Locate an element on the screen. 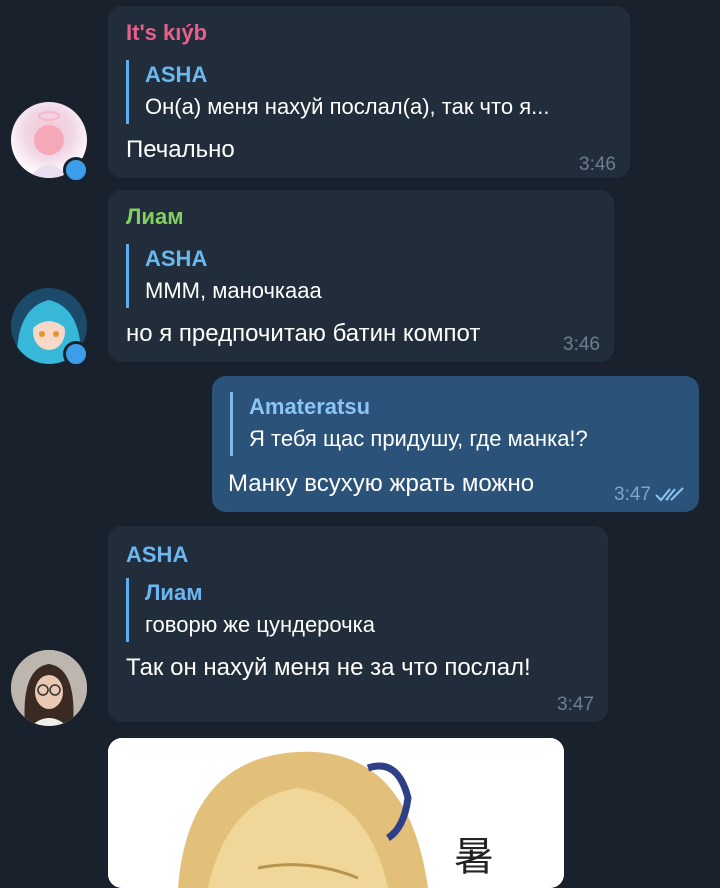 This screenshot has height=888, width=720. sender-name: It's kıýb is located at coordinates (166, 33).